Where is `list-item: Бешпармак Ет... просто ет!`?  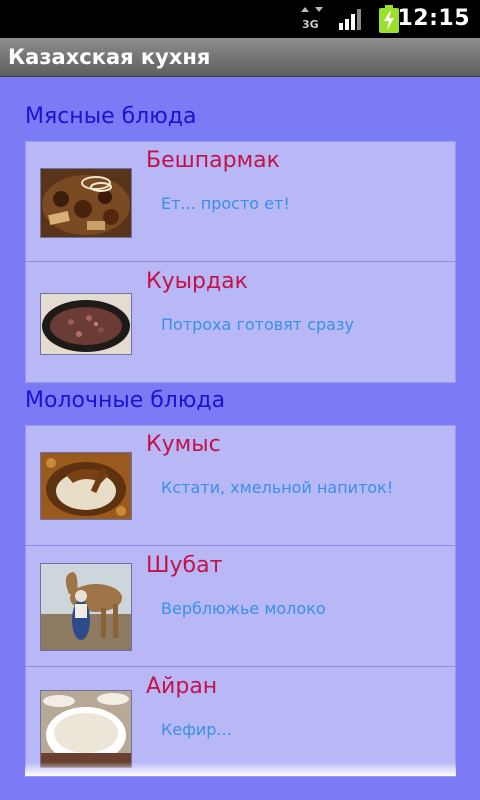
list-item: Бешпармак Ет... просто ет! is located at coordinates (240, 202).